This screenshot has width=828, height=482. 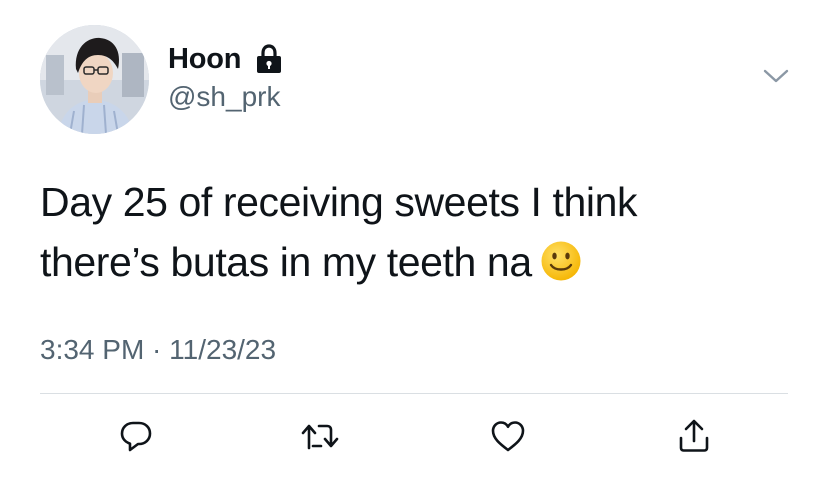 I want to click on avatar-photo, so click(x=94, y=79).